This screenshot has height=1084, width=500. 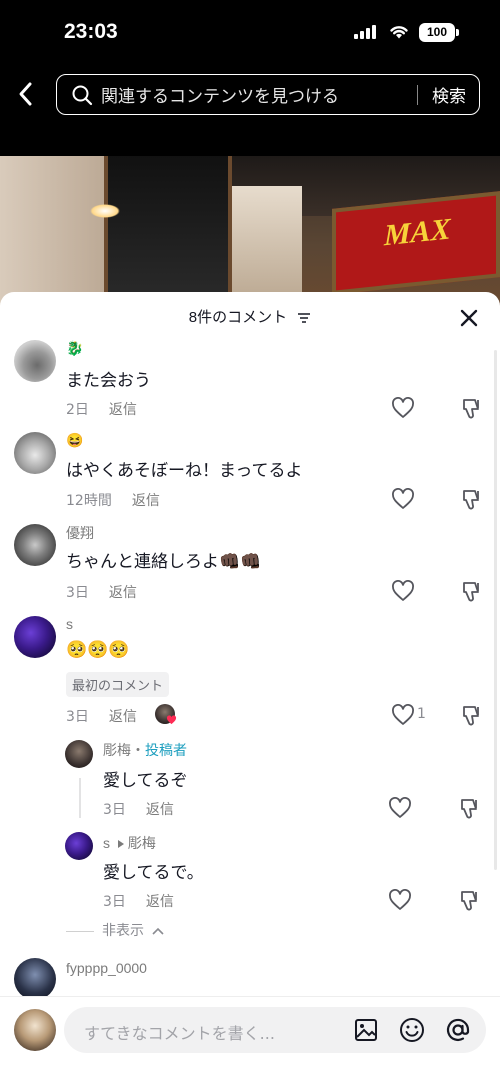 What do you see at coordinates (120, 844) in the screenshot?
I see `reply-arrow-icon` at bounding box center [120, 844].